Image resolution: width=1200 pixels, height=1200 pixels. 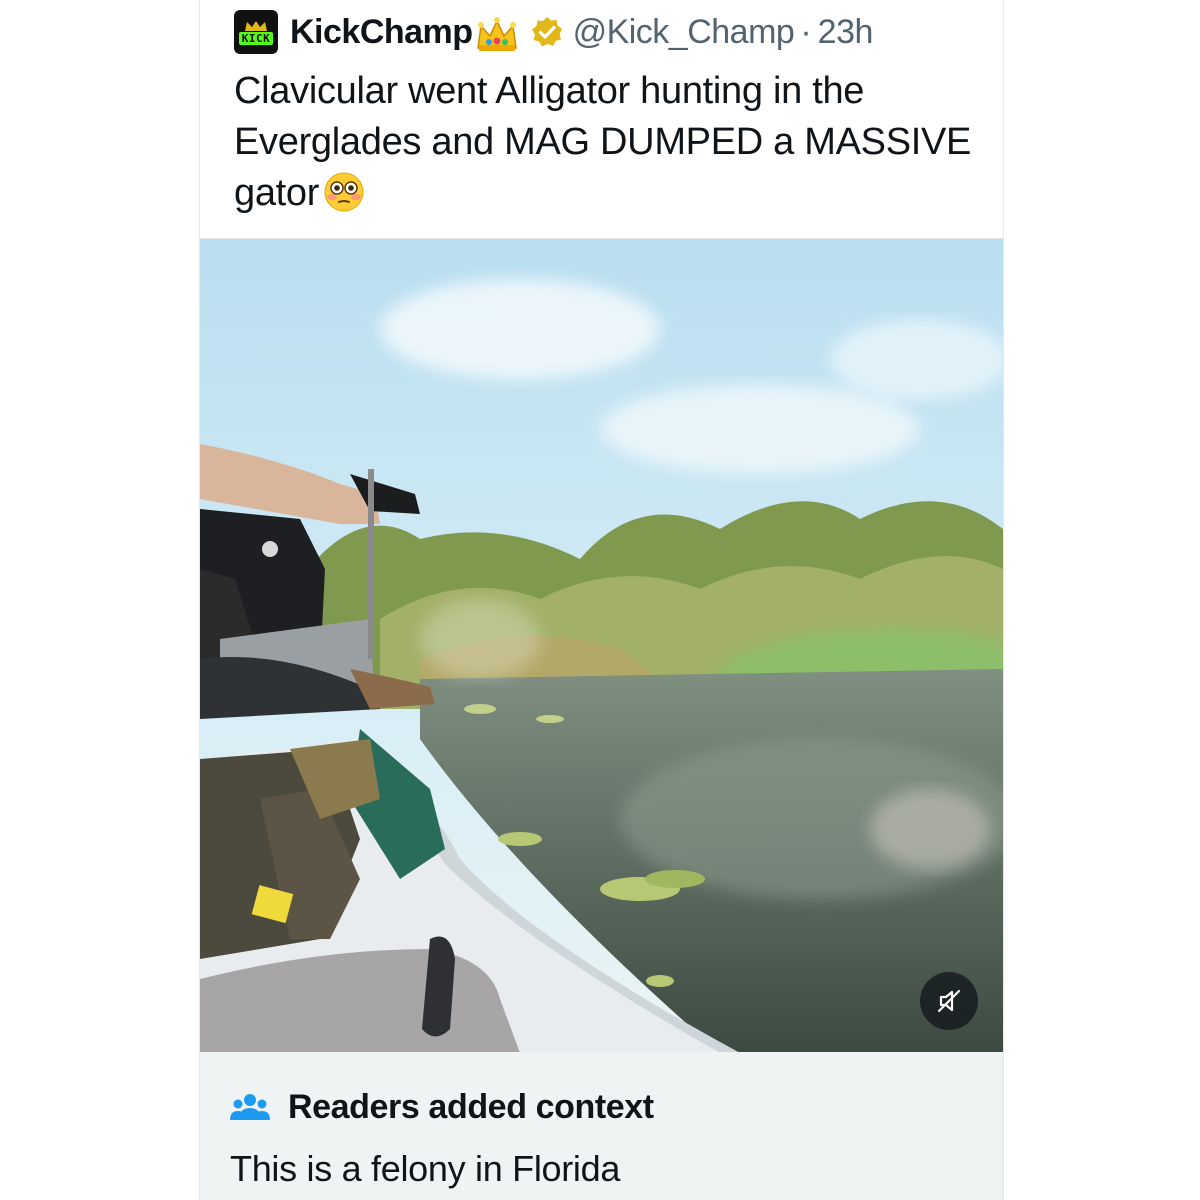 I want to click on crown-icon, so click(x=256, y=25).